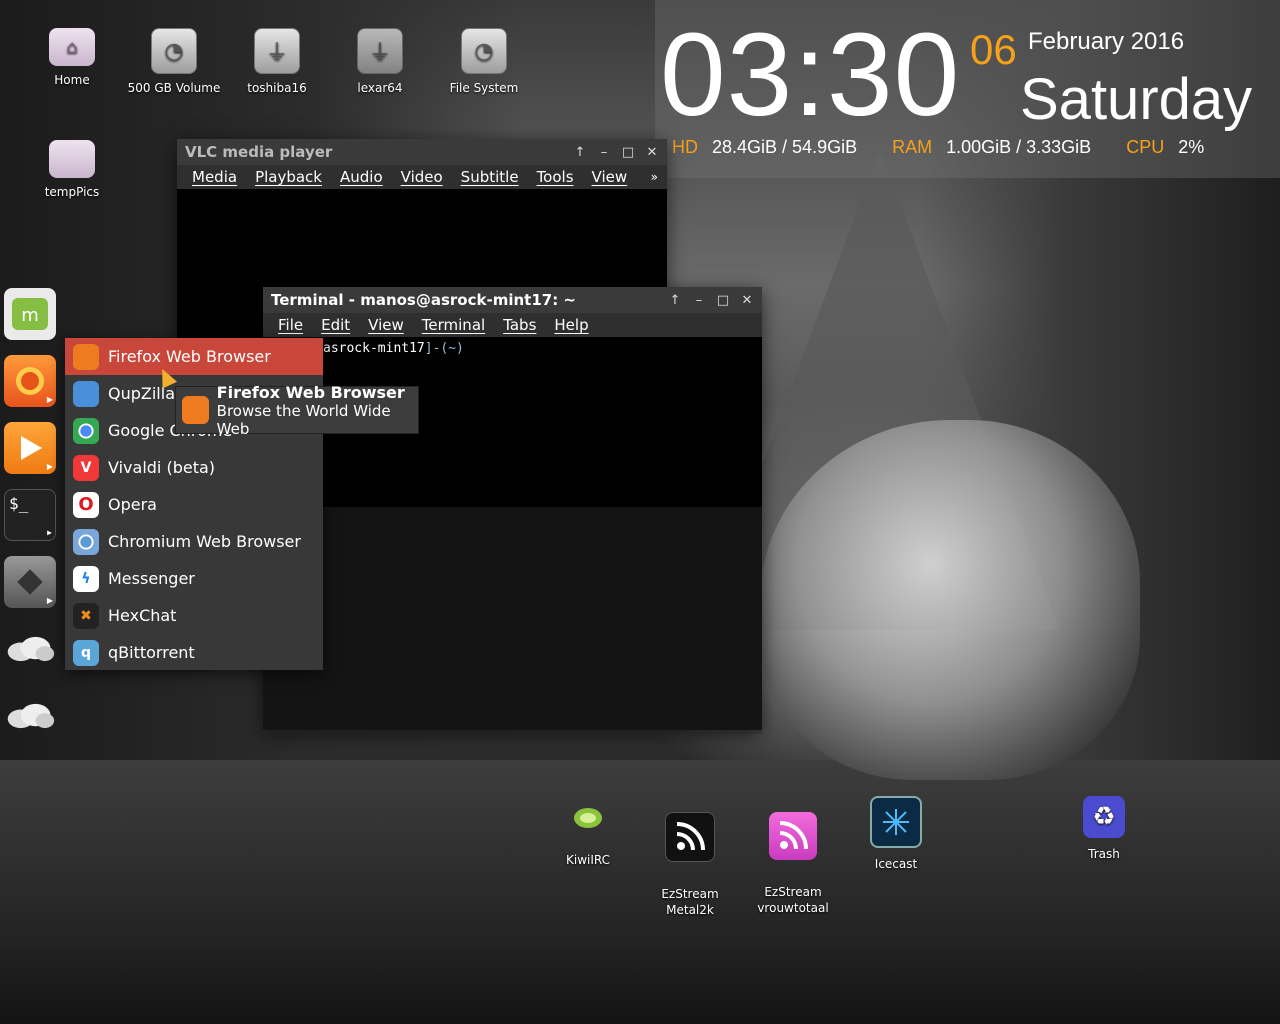 The width and height of the screenshot is (1280, 1024). I want to click on desktop-icon-label: lexar64, so click(380, 88).